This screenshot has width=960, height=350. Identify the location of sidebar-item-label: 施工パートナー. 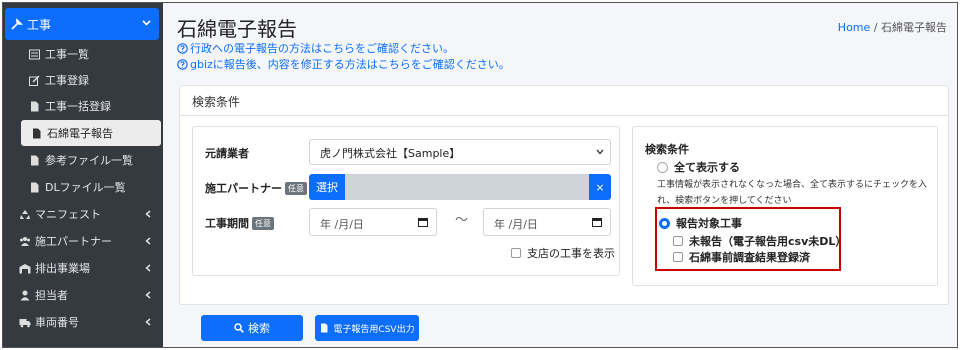
(73, 241).